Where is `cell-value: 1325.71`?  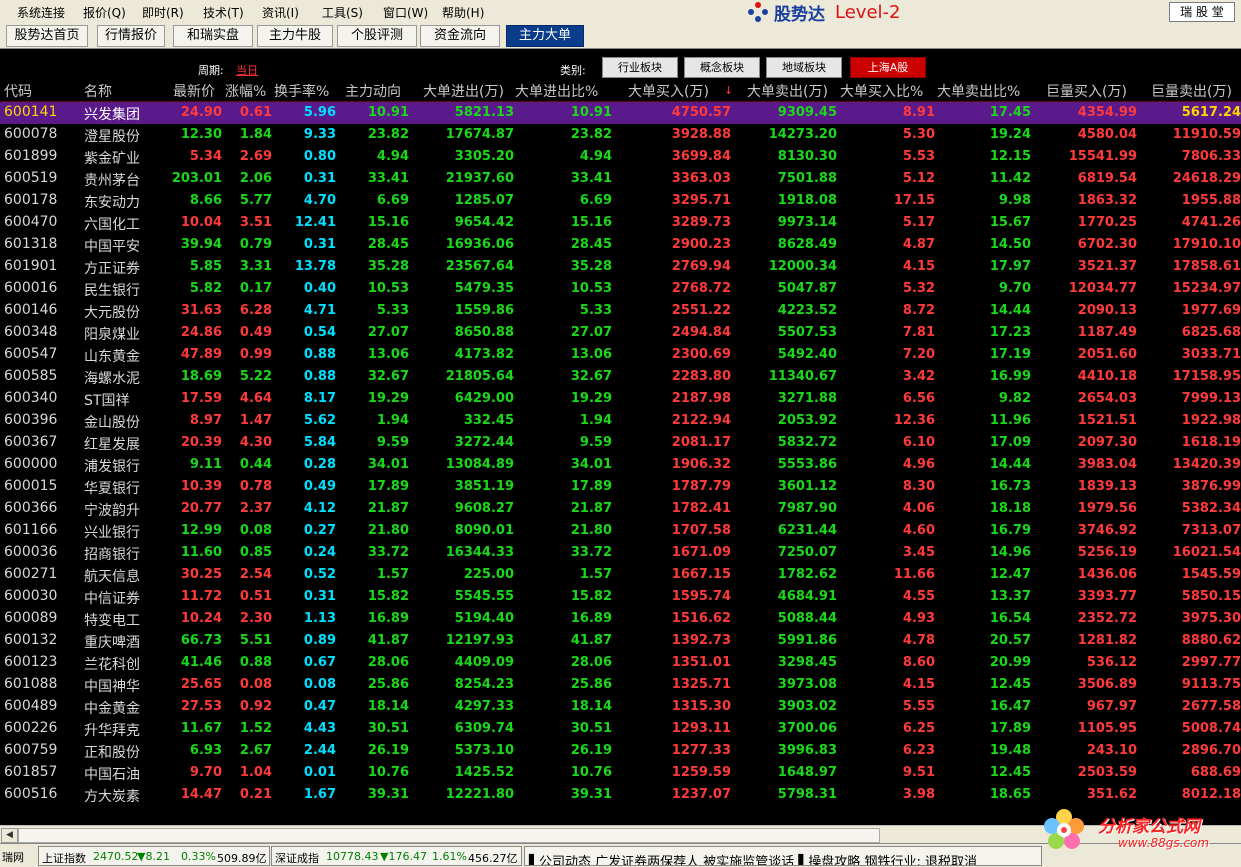
cell-value: 1325.71 is located at coordinates (701, 684).